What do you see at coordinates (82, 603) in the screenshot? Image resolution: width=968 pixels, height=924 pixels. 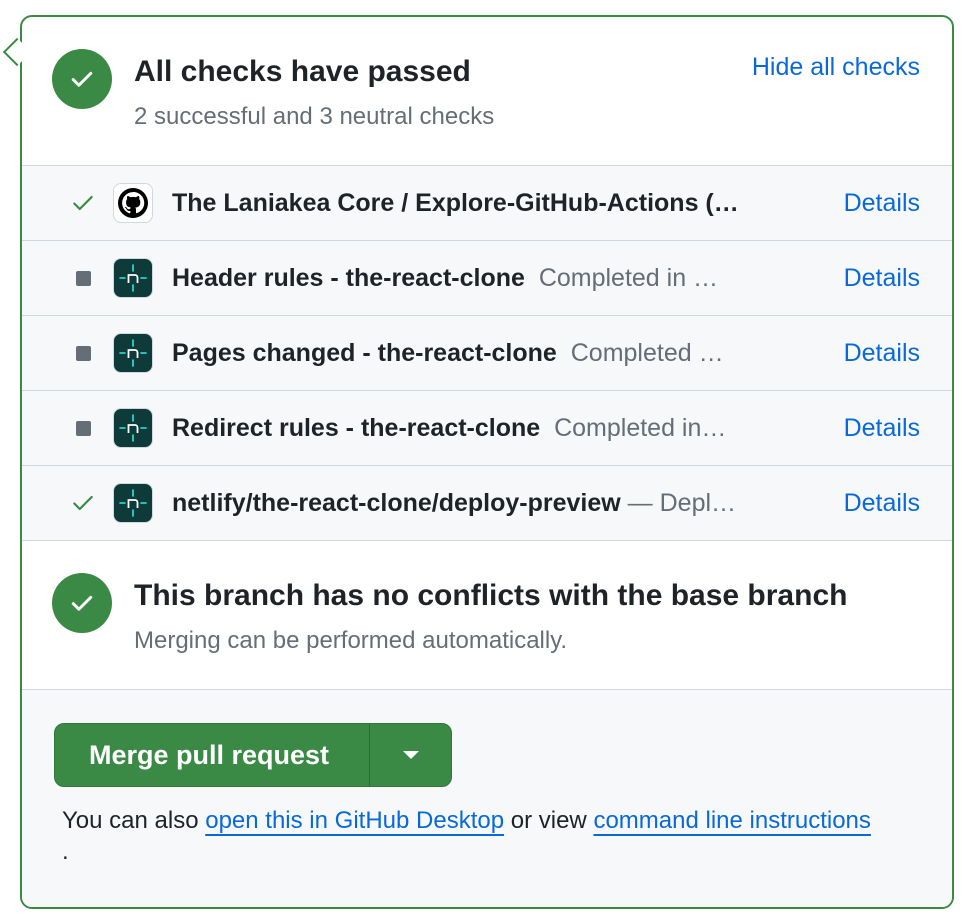 I see `no-conflicts-icon` at bounding box center [82, 603].